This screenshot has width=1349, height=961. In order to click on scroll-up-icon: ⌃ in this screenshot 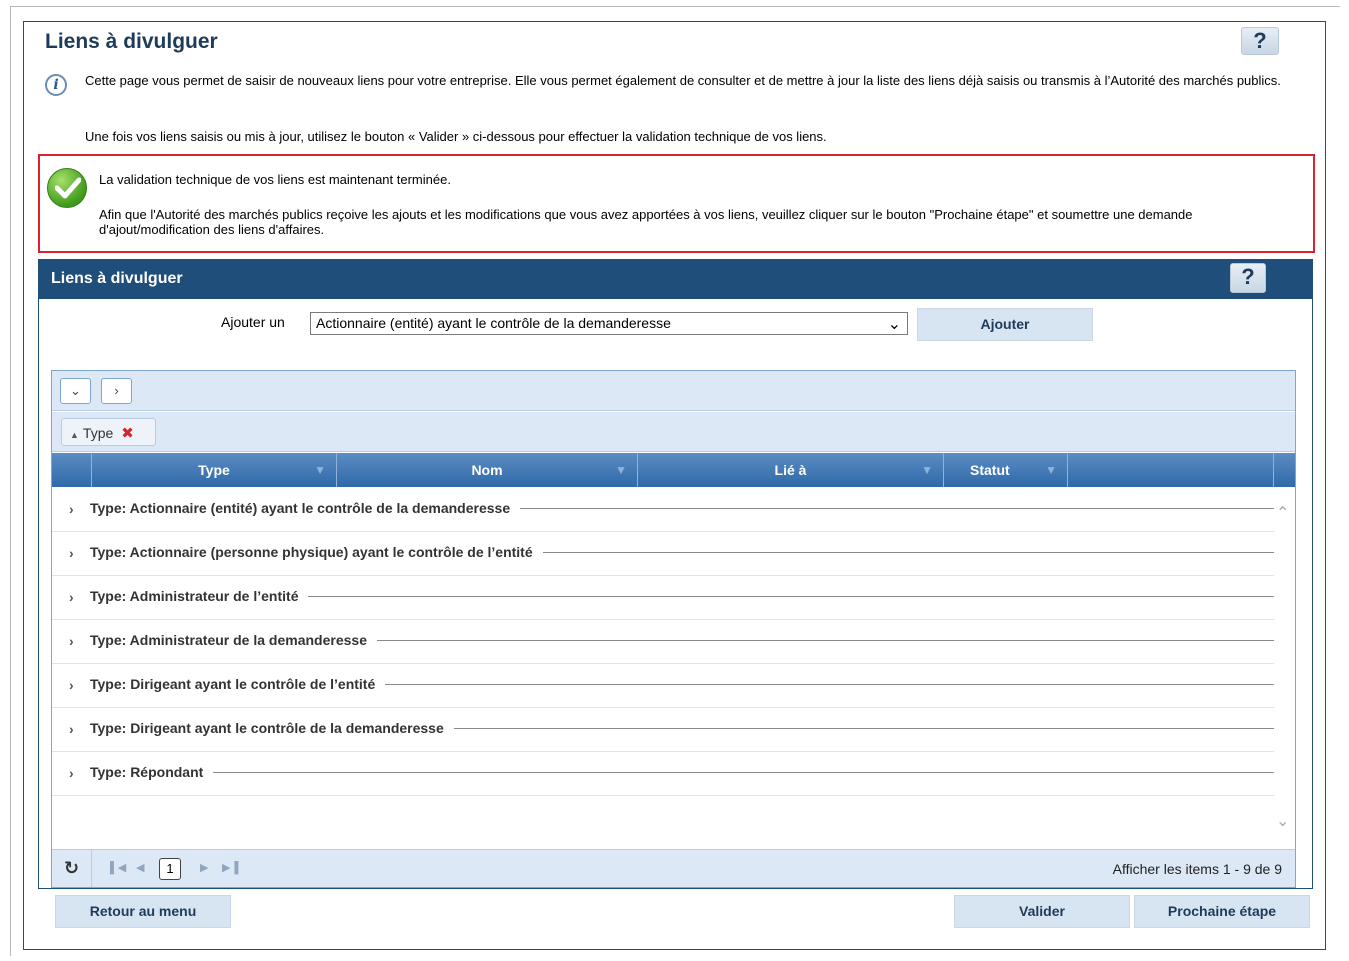, I will do `click(1282, 513)`.